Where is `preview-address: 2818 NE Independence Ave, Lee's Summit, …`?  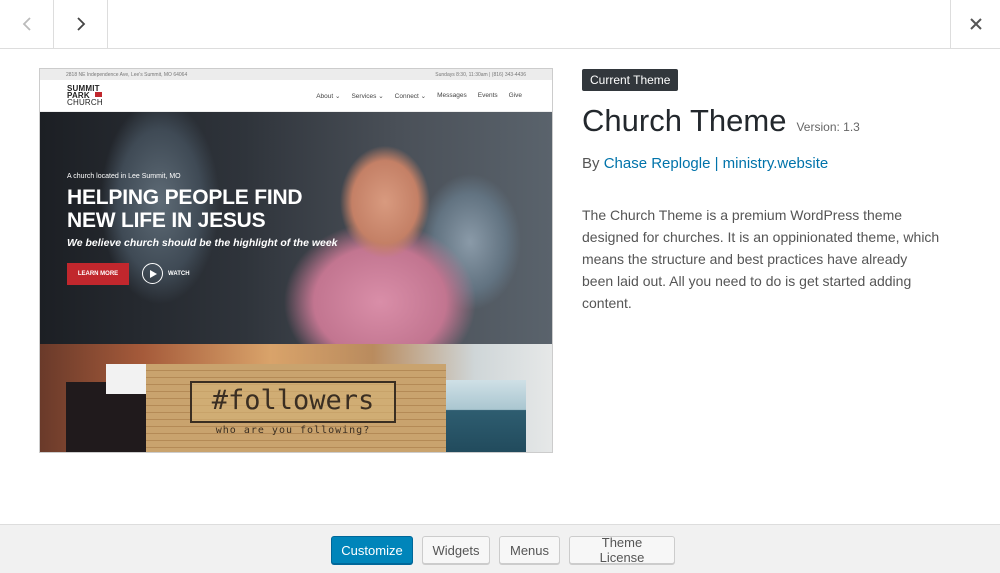 preview-address: 2818 NE Independence Ave, Lee's Summit, … is located at coordinates (127, 75).